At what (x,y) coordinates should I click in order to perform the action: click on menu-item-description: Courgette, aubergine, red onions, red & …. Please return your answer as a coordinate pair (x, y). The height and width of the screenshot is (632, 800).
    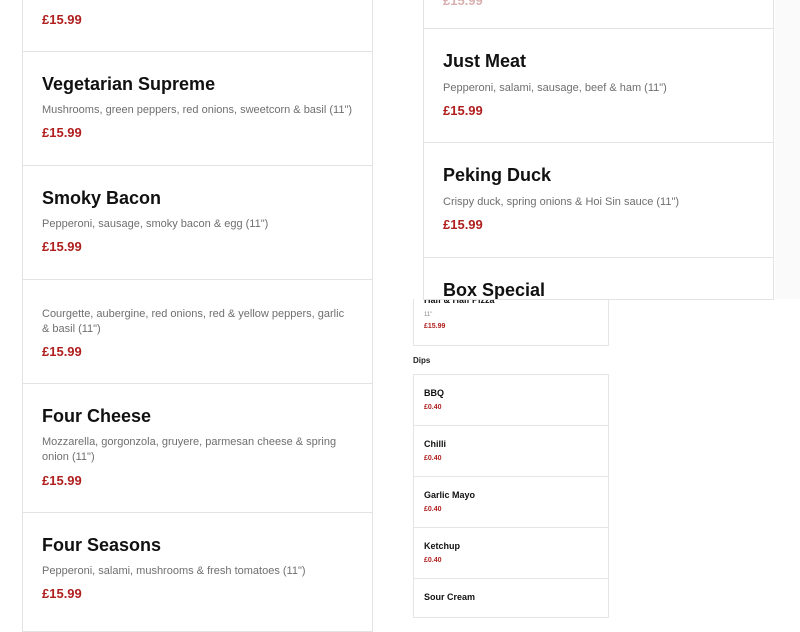
    Looking at the image, I should click on (193, 321).